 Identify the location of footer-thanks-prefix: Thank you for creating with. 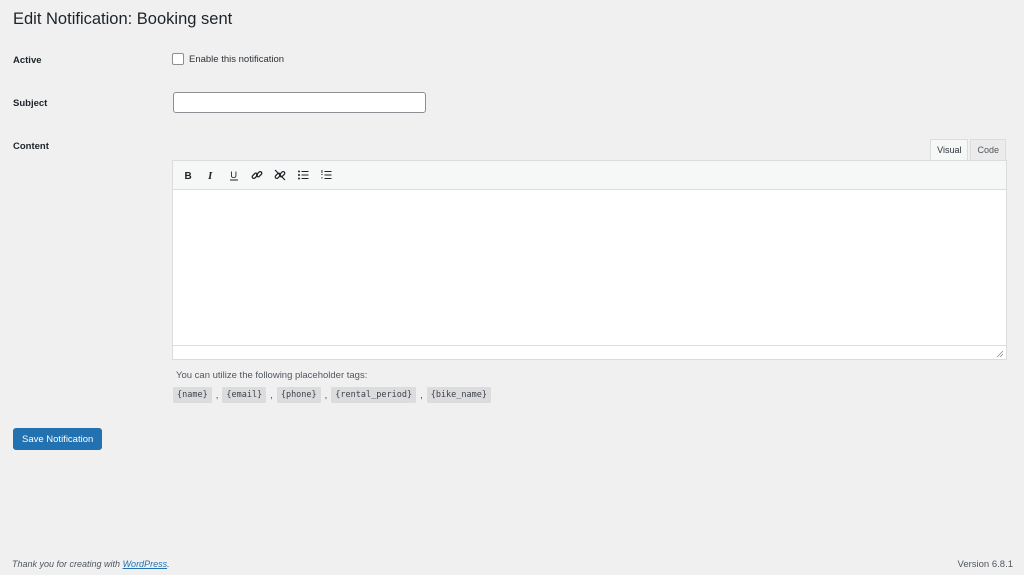
(67, 564).